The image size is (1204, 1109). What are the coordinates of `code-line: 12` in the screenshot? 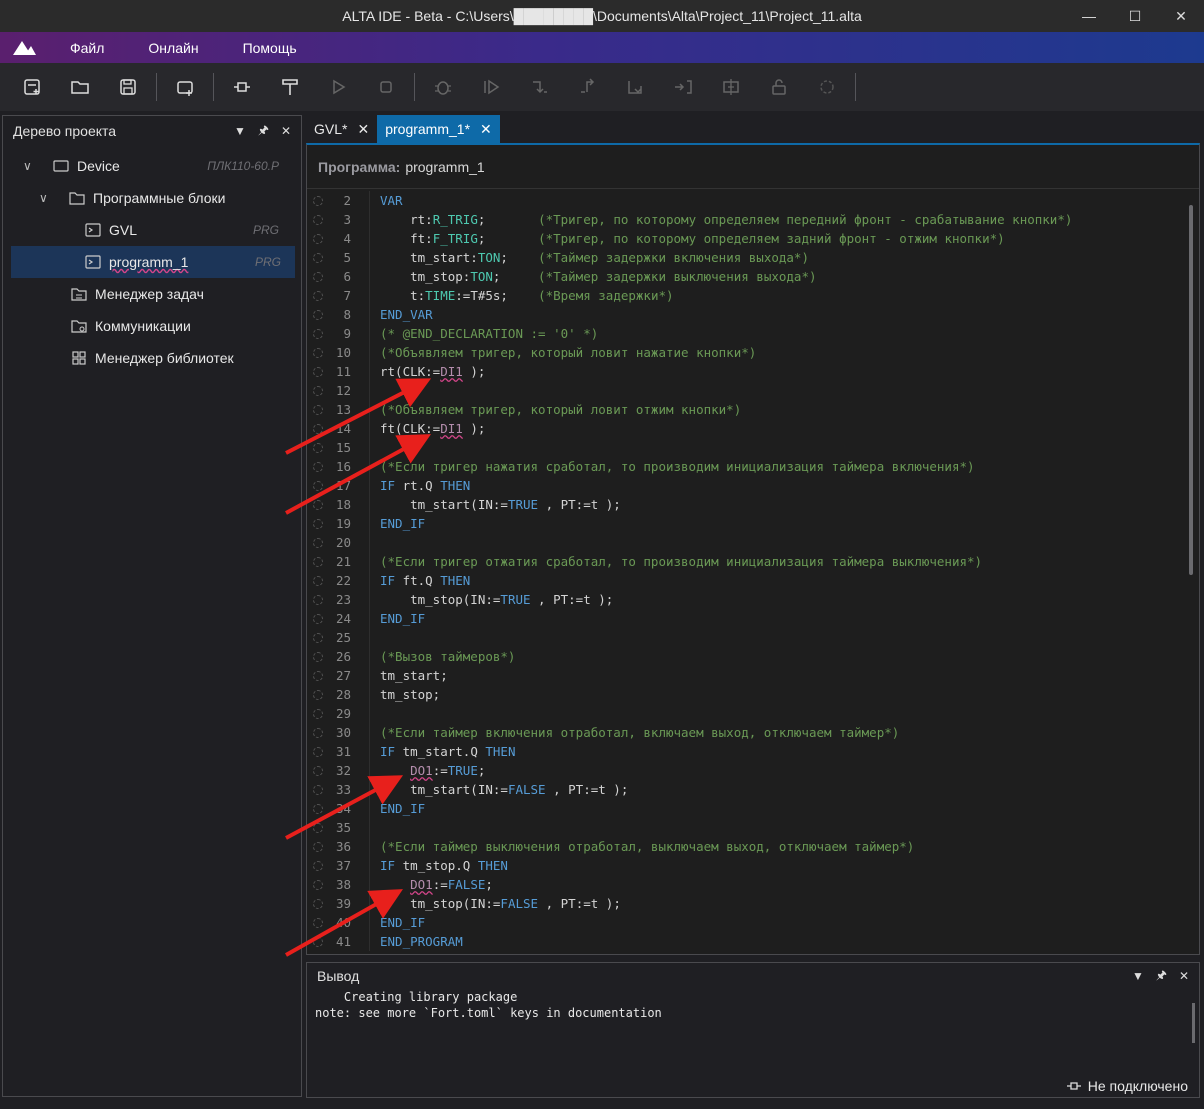 It's located at (753, 390).